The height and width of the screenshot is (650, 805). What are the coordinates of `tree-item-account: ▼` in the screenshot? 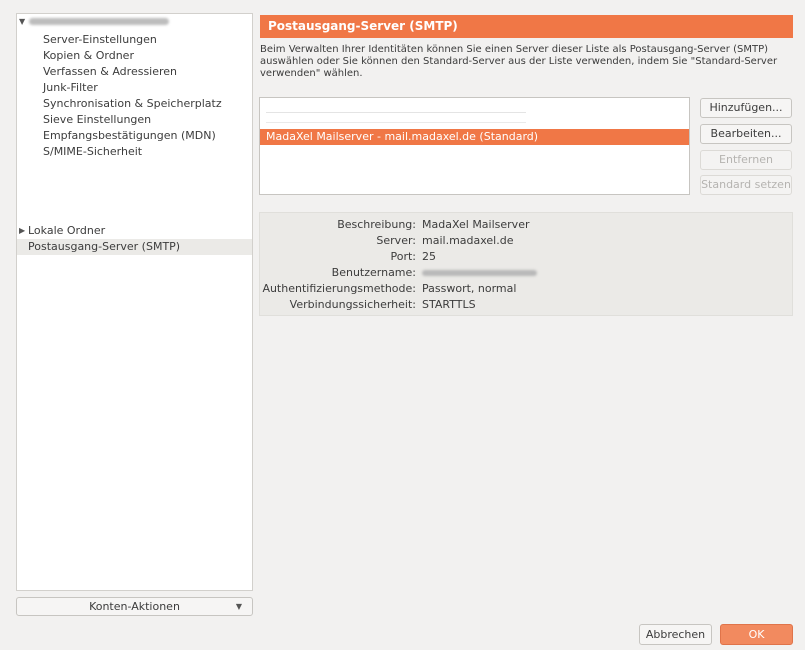 It's located at (134, 22).